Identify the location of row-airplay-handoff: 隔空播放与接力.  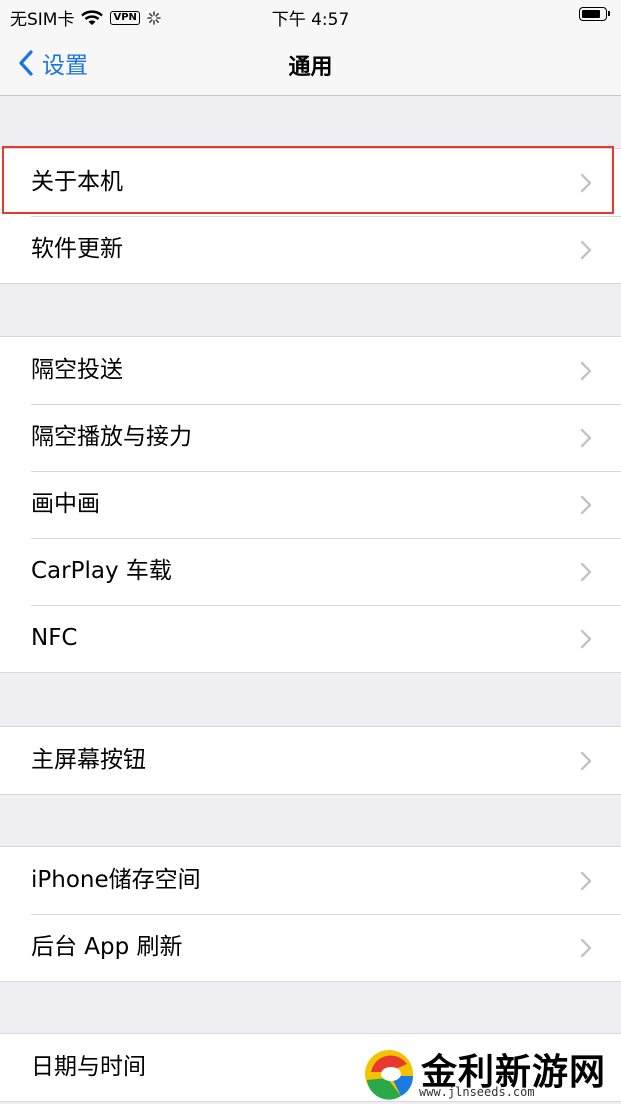
(310, 437).